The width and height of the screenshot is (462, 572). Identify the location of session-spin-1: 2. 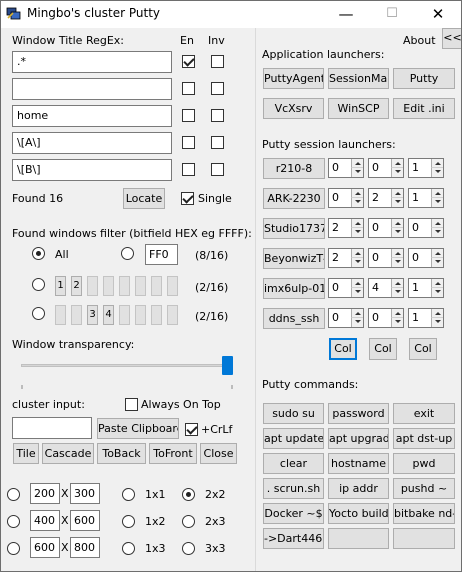
(346, 258).